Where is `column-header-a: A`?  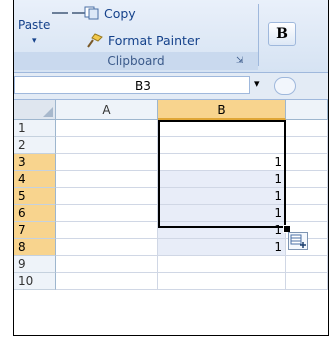
column-header-a: A is located at coordinates (107, 110).